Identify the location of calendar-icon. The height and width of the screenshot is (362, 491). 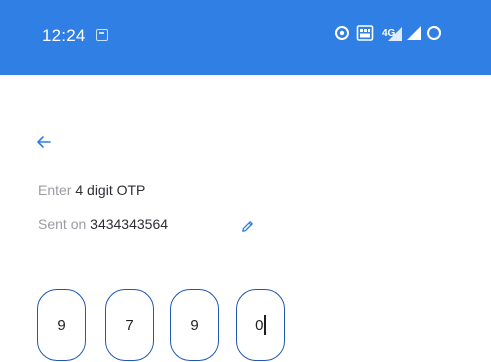
(102, 35).